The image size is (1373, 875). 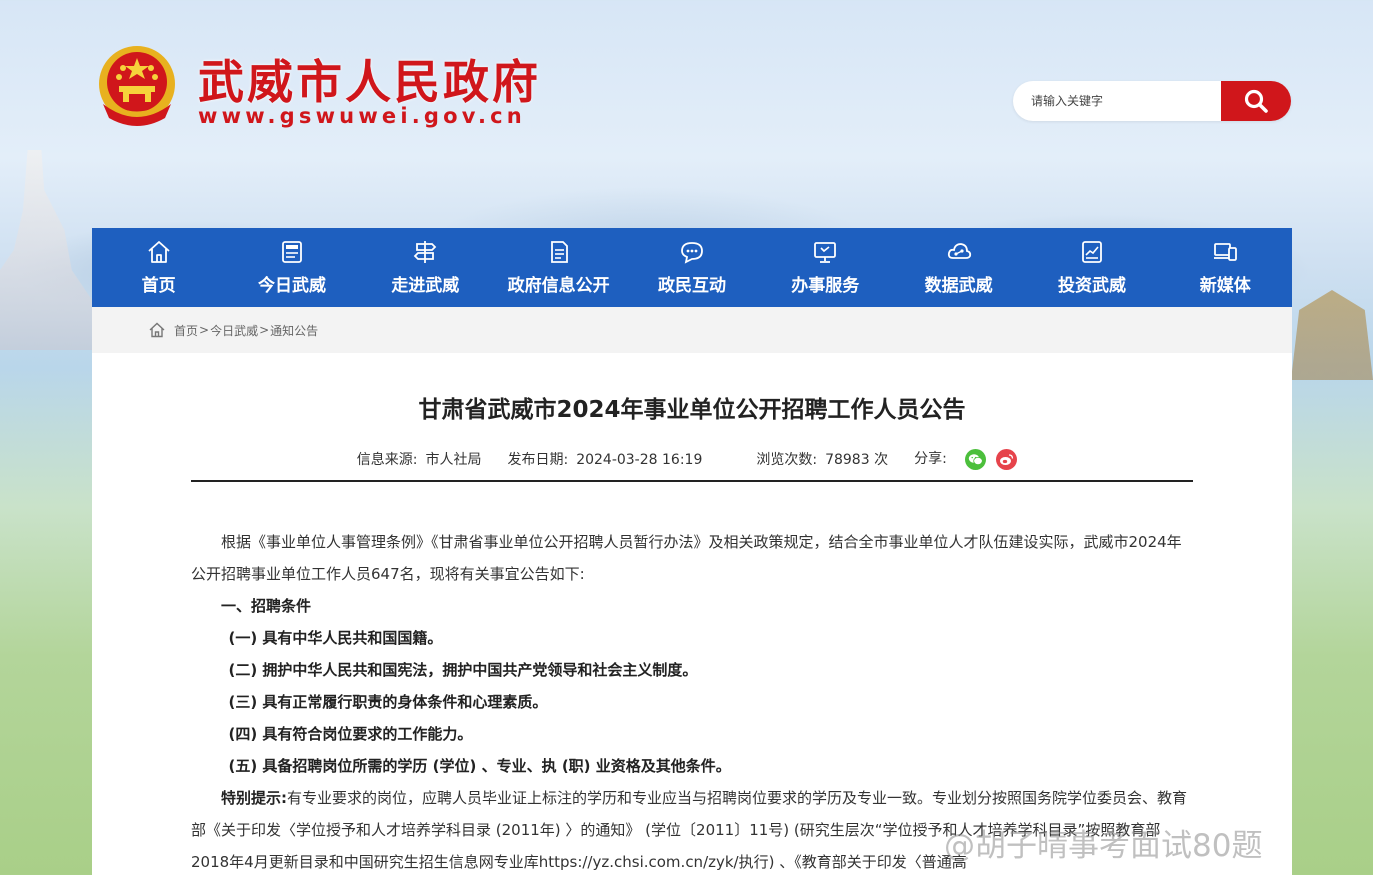 I want to click on nav-item-services: 办事服务, so click(x=825, y=267).